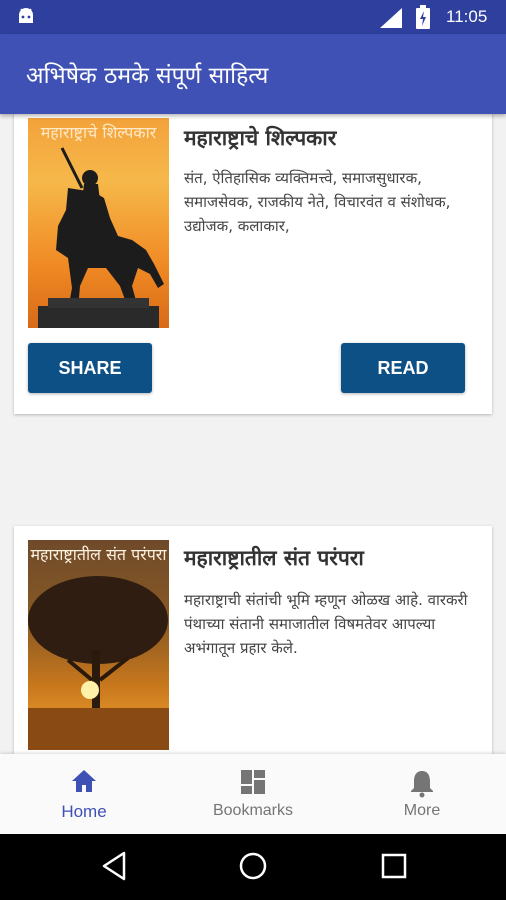  I want to click on nav-item-bookmarks: Bookmarks, so click(253, 794).